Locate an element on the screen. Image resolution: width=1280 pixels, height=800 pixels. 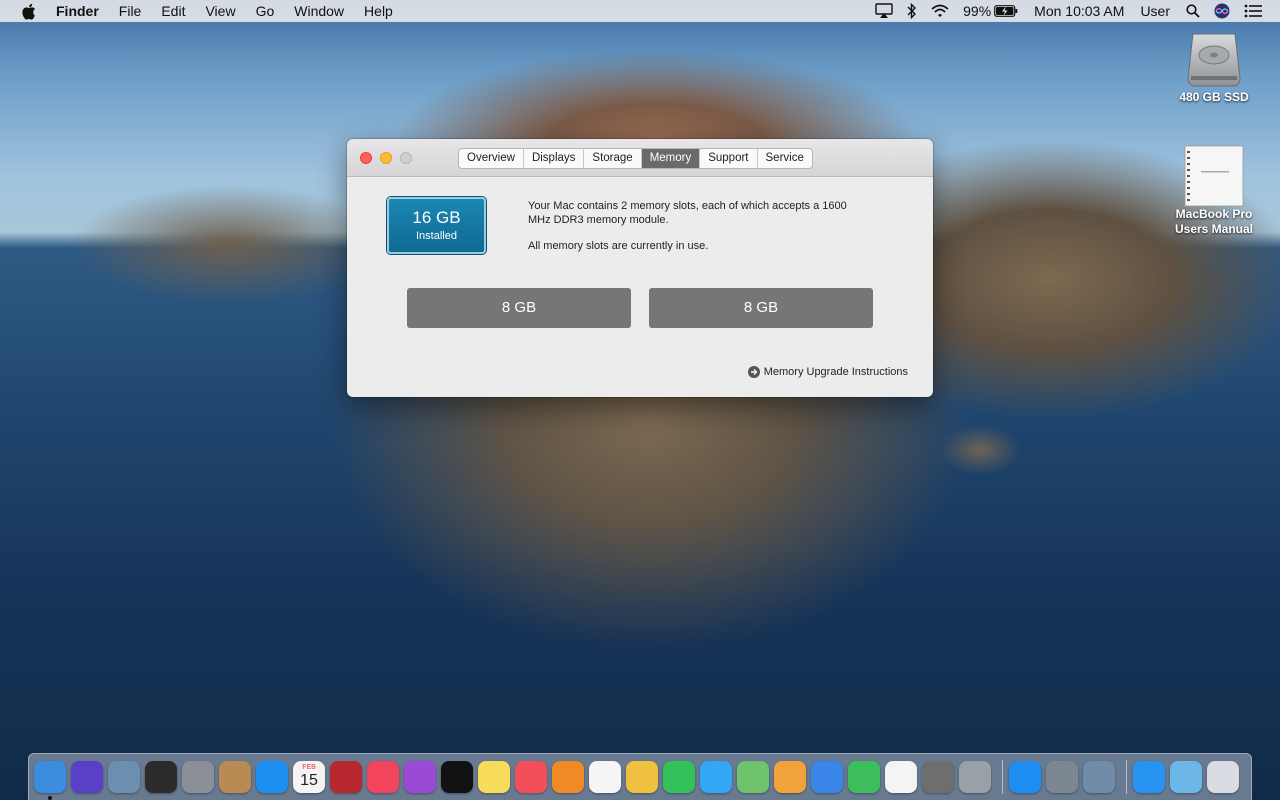
siri-icon is located at coordinates (87, 777).